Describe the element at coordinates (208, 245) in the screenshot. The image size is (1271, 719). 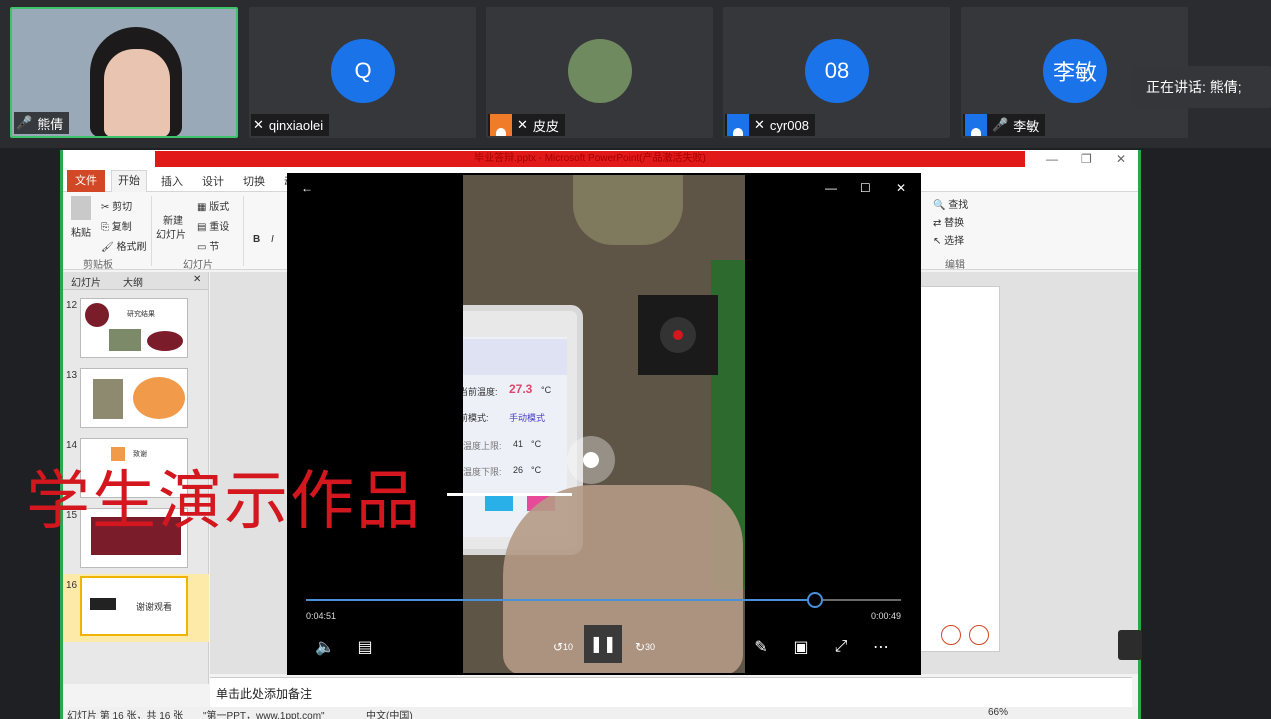
I see `section-button: ▭ 节` at that location.